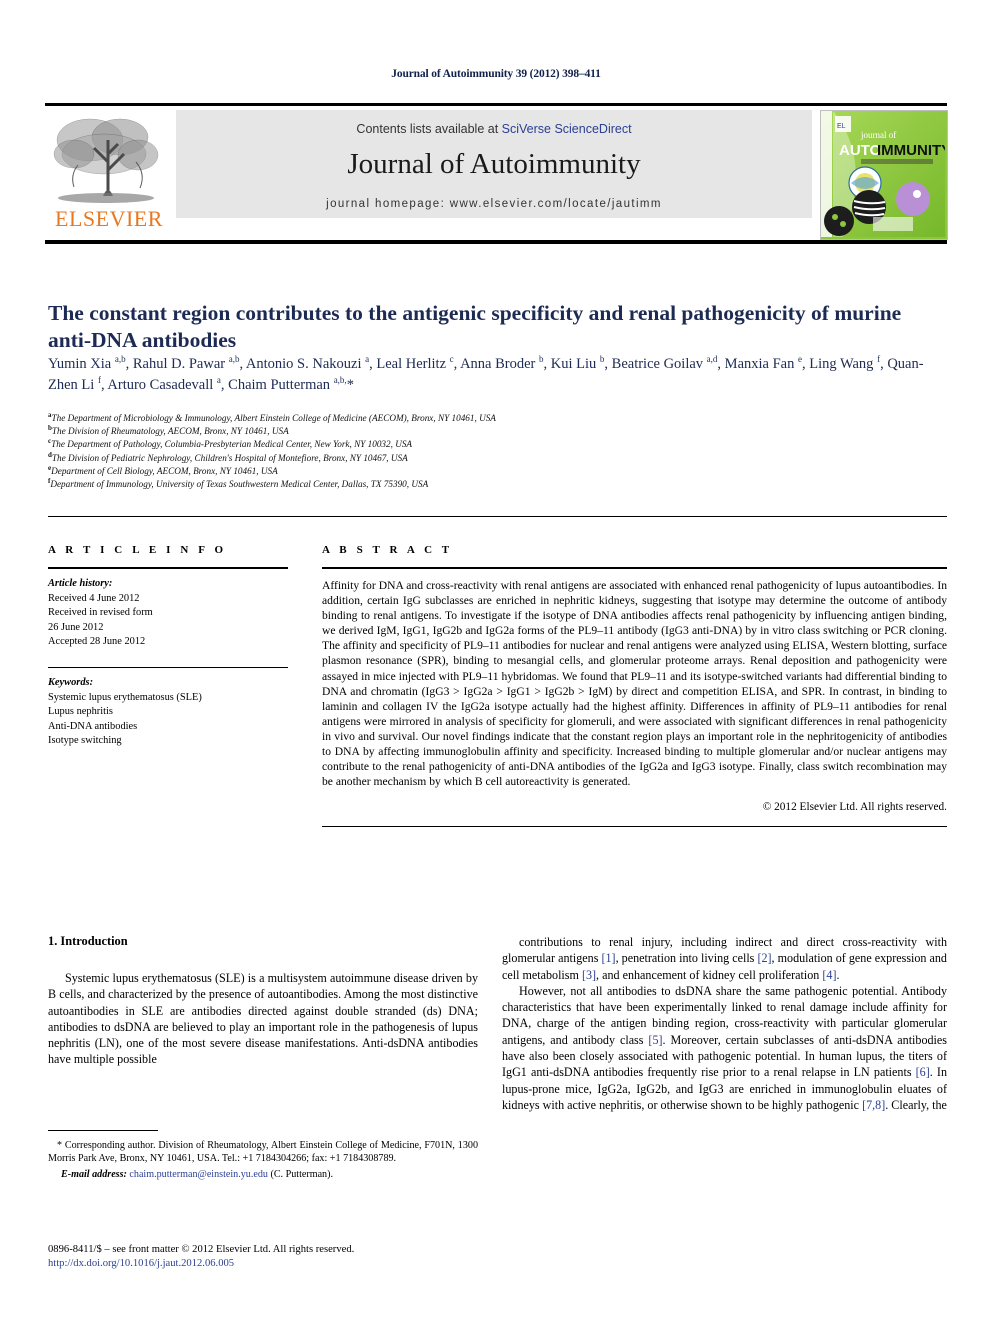 The image size is (992, 1323). I want to click on svg-text: EL, so click(841, 126).